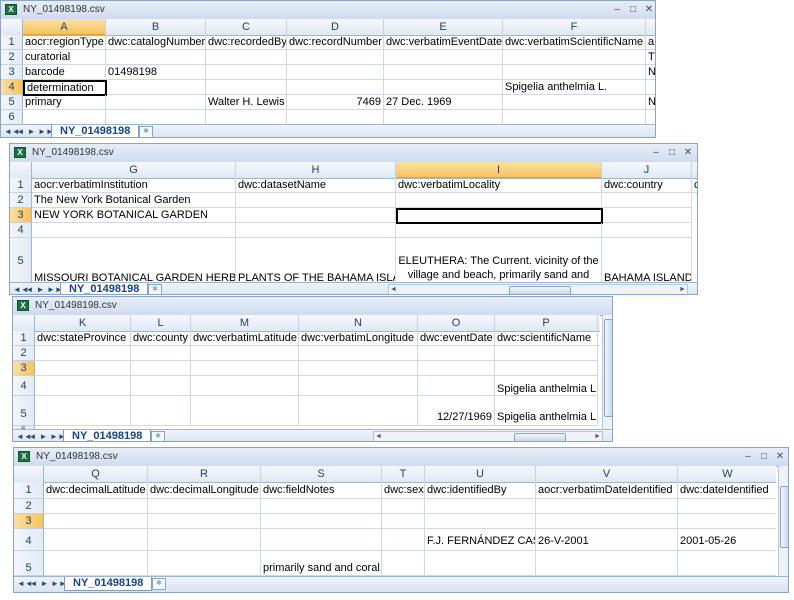 Image resolution: width=794 pixels, height=600 pixels. I want to click on cell-O1: dwc:eventDate, so click(456, 338).